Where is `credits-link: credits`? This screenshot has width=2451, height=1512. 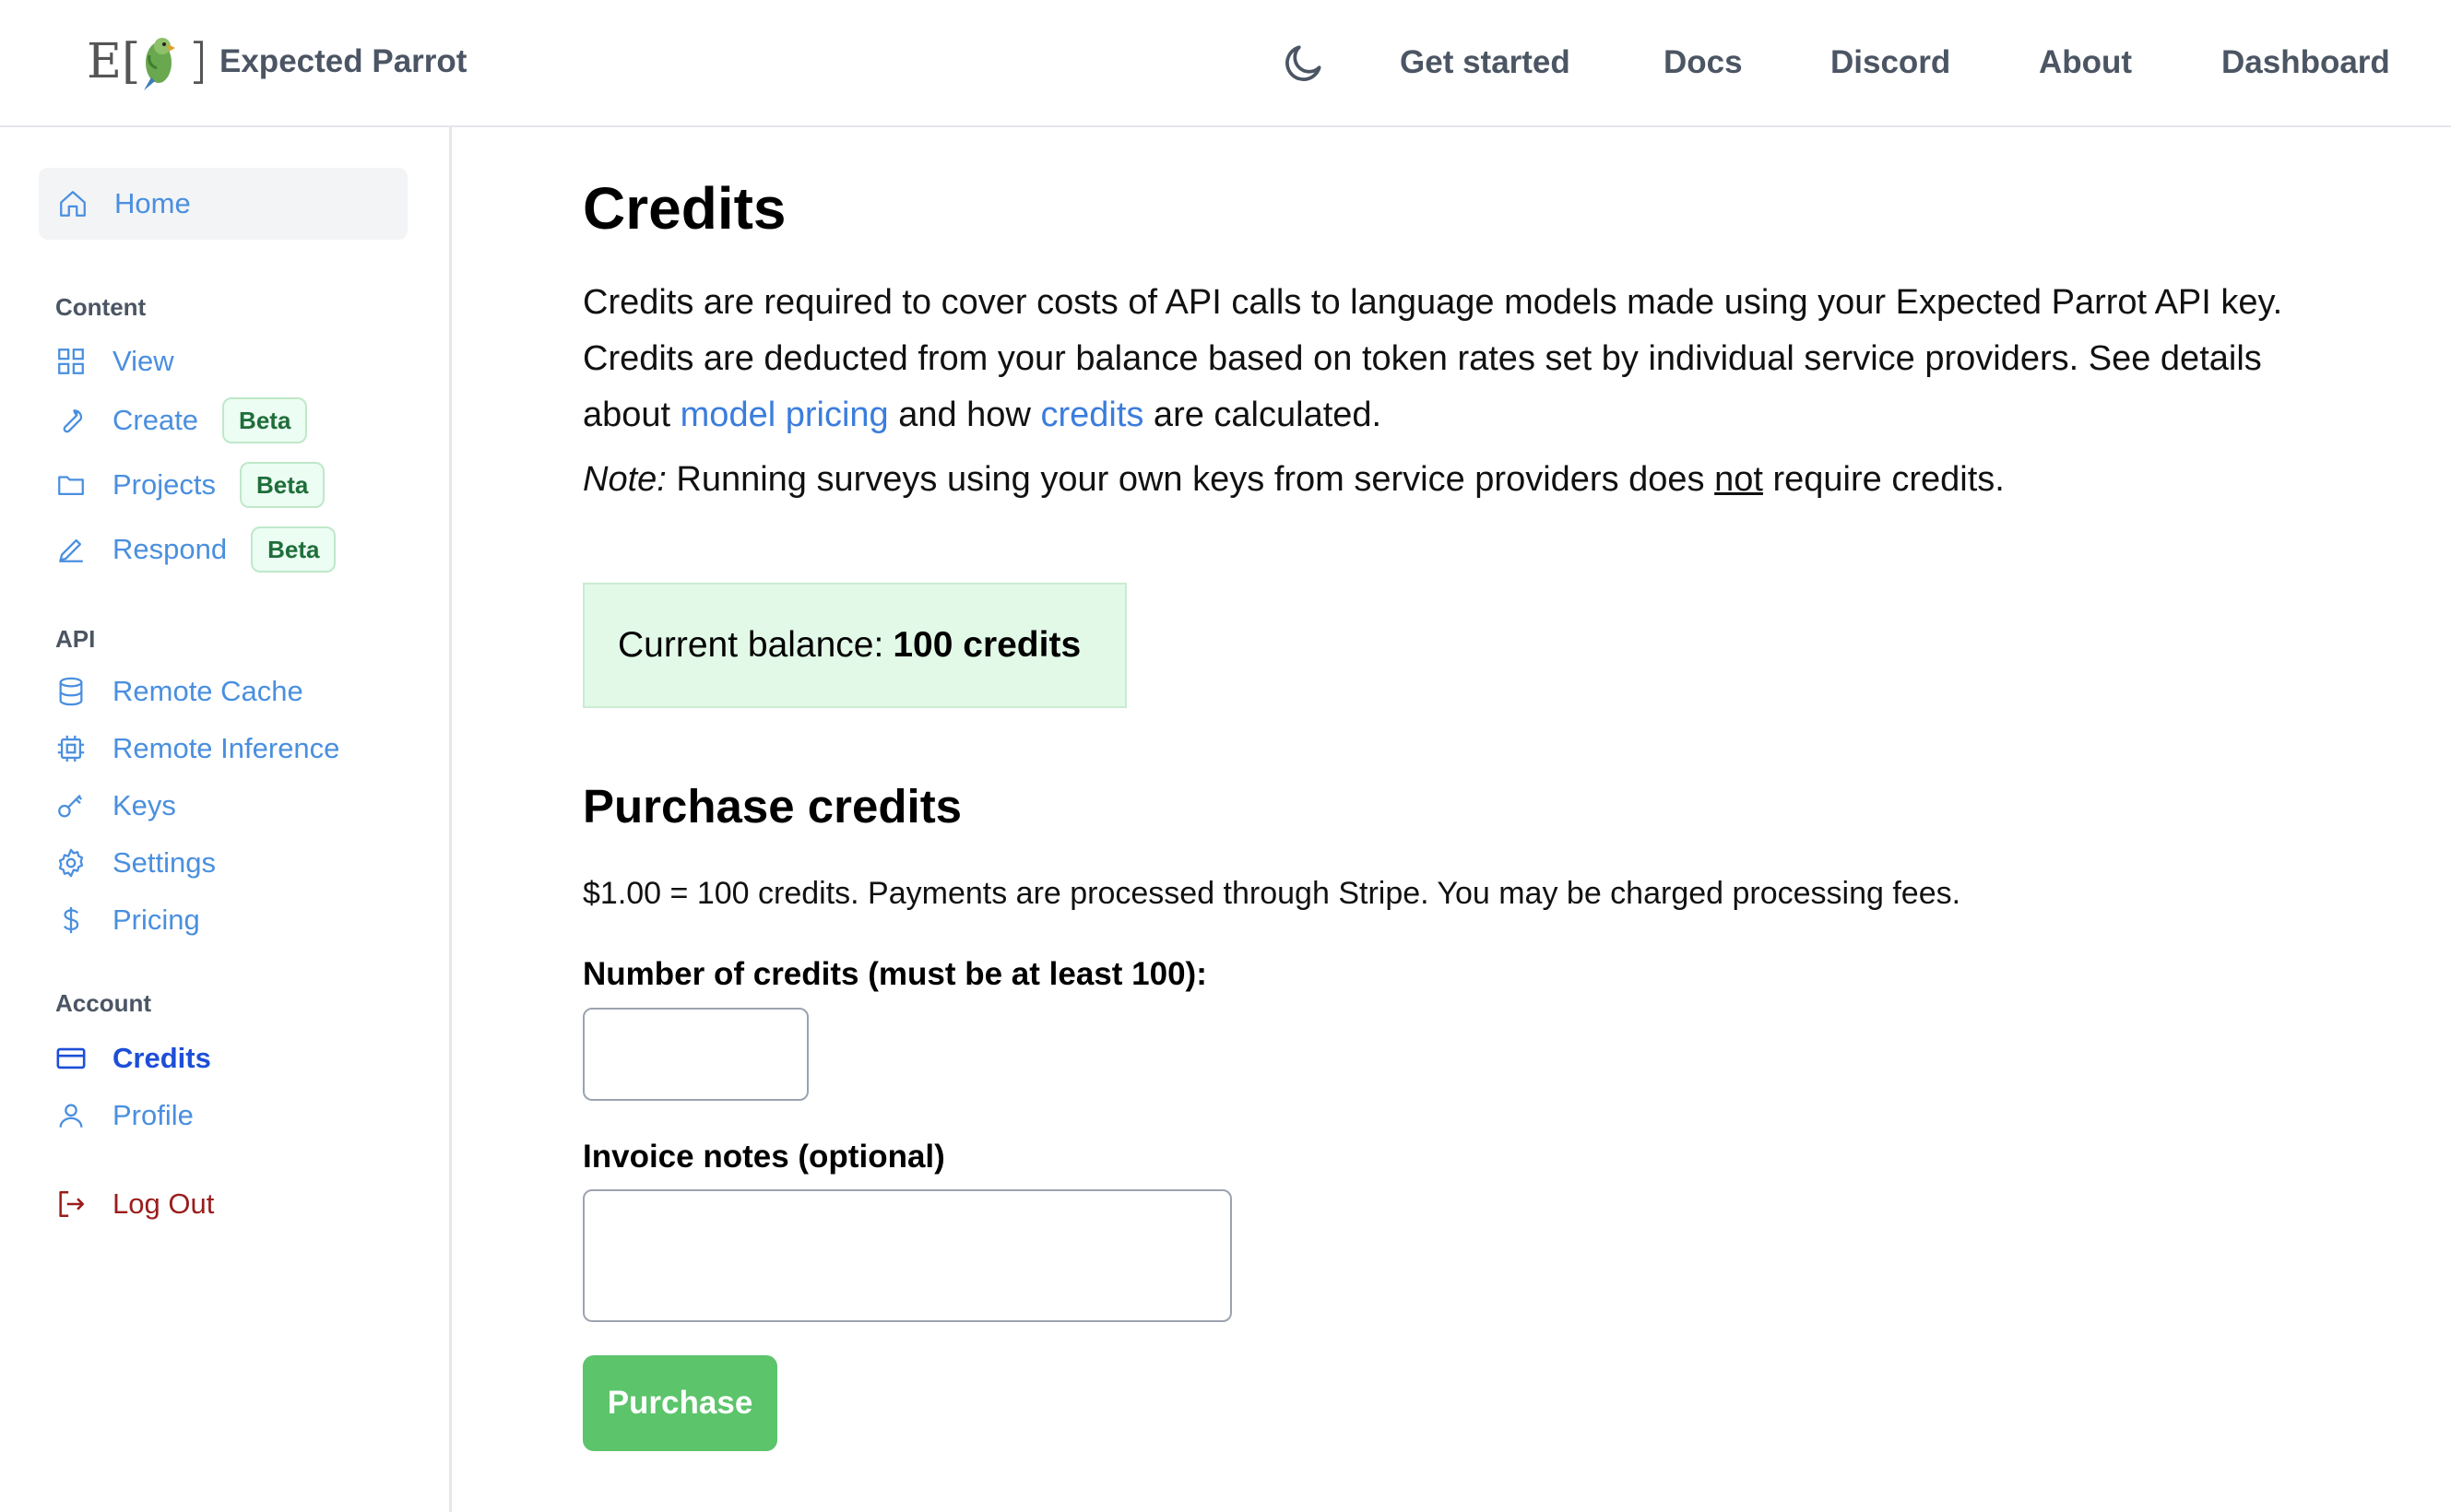 credits-link: credits is located at coordinates (1091, 415).